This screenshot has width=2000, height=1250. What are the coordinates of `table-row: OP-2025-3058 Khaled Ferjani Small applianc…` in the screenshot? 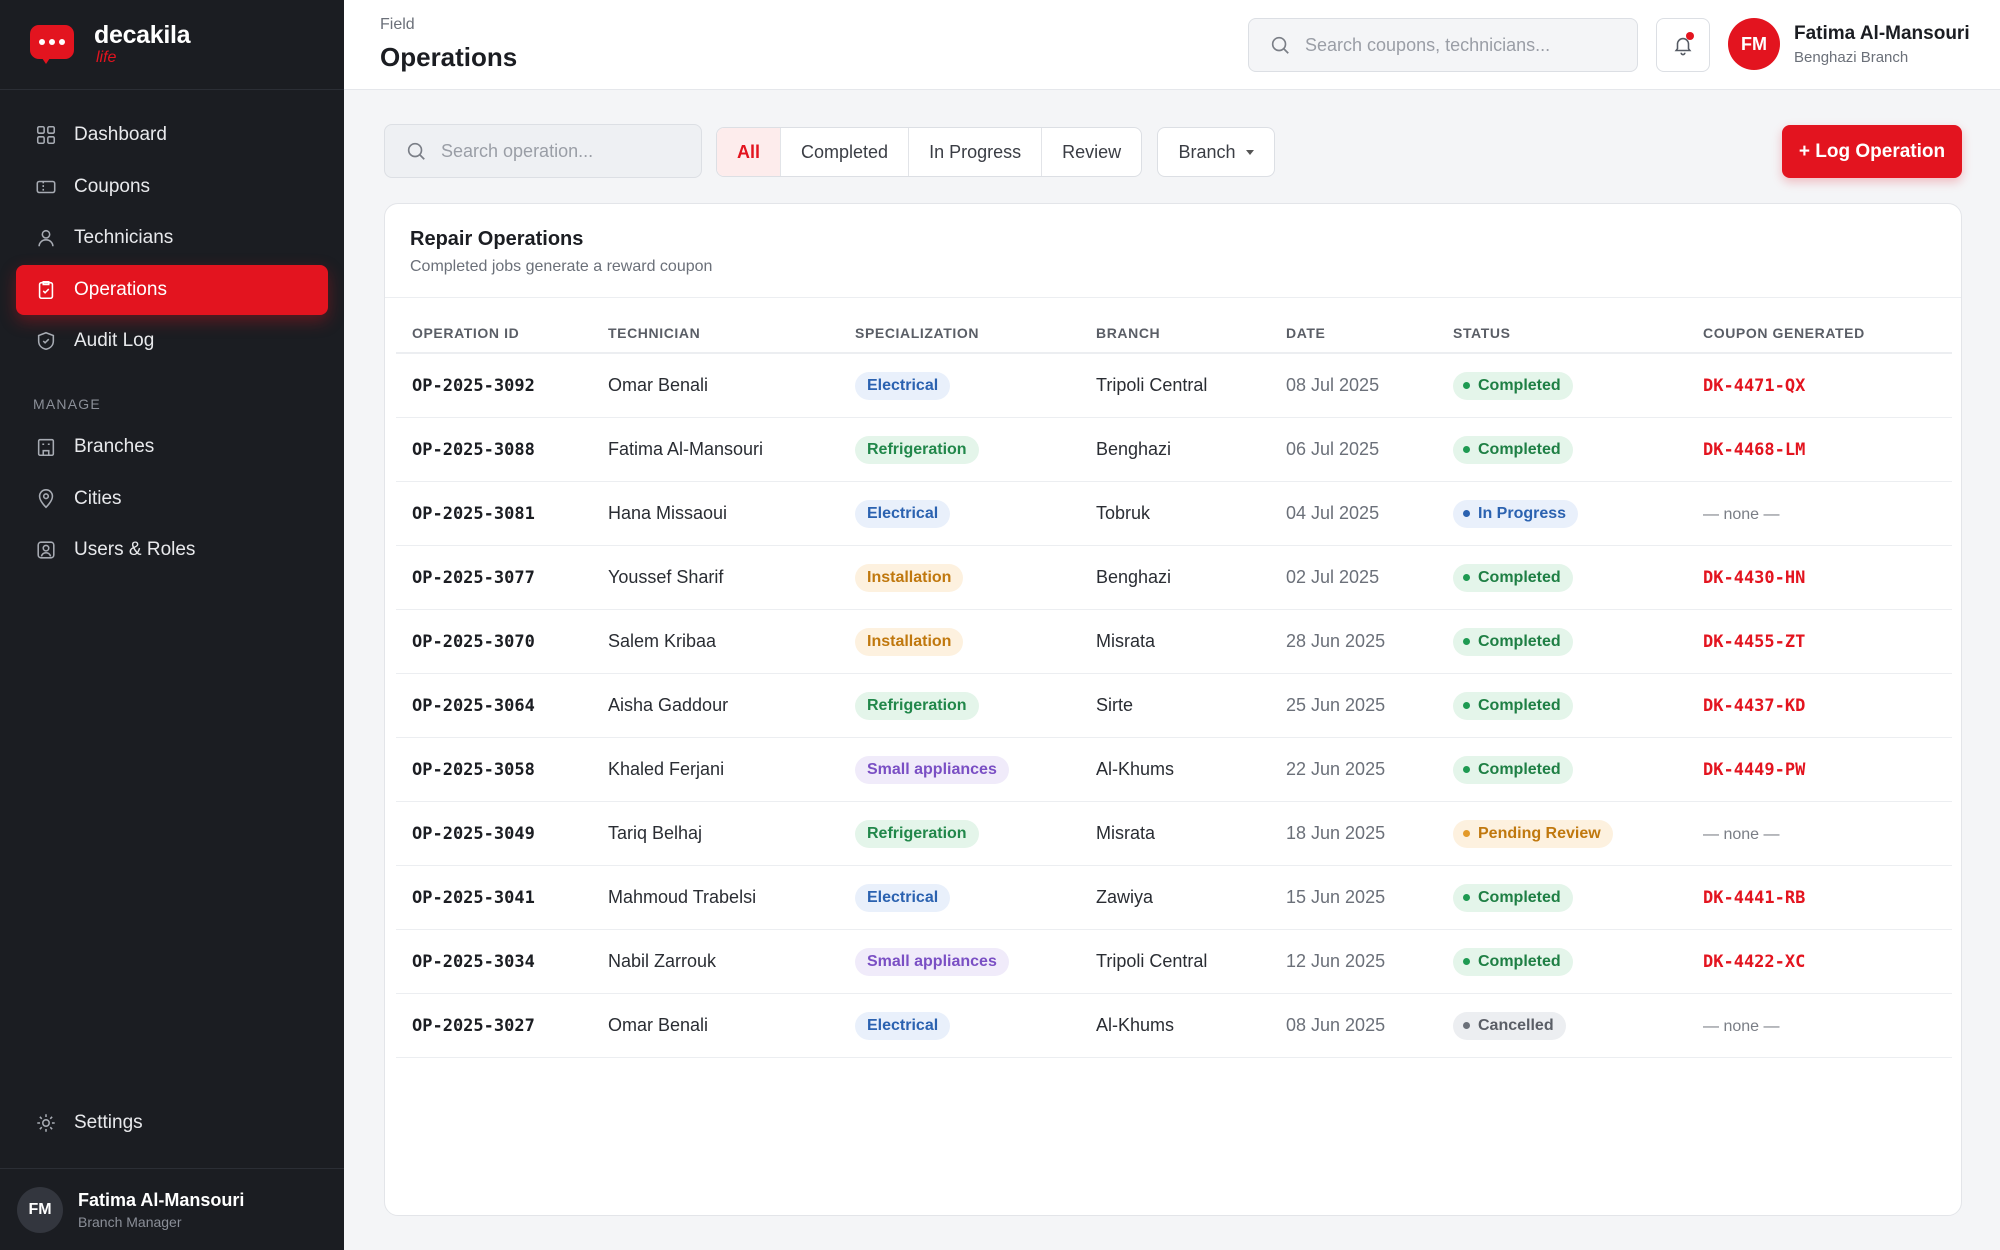 It's located at (1174, 770).